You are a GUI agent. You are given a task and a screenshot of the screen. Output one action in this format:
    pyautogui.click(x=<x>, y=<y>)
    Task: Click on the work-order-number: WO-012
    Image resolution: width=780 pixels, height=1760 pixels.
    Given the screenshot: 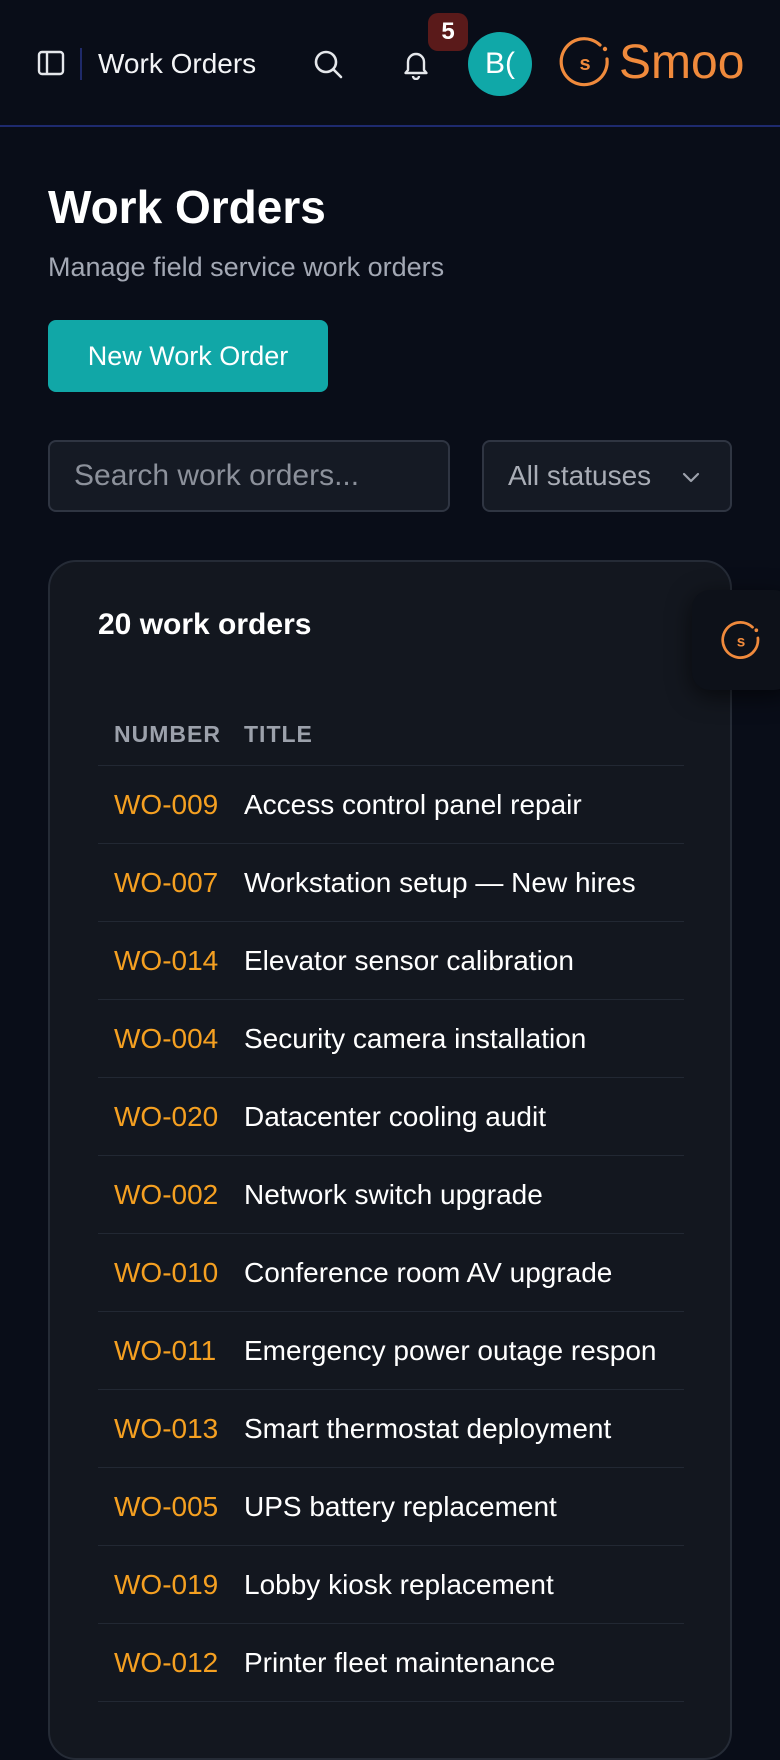 What is the action you would take?
    pyautogui.click(x=171, y=1663)
    